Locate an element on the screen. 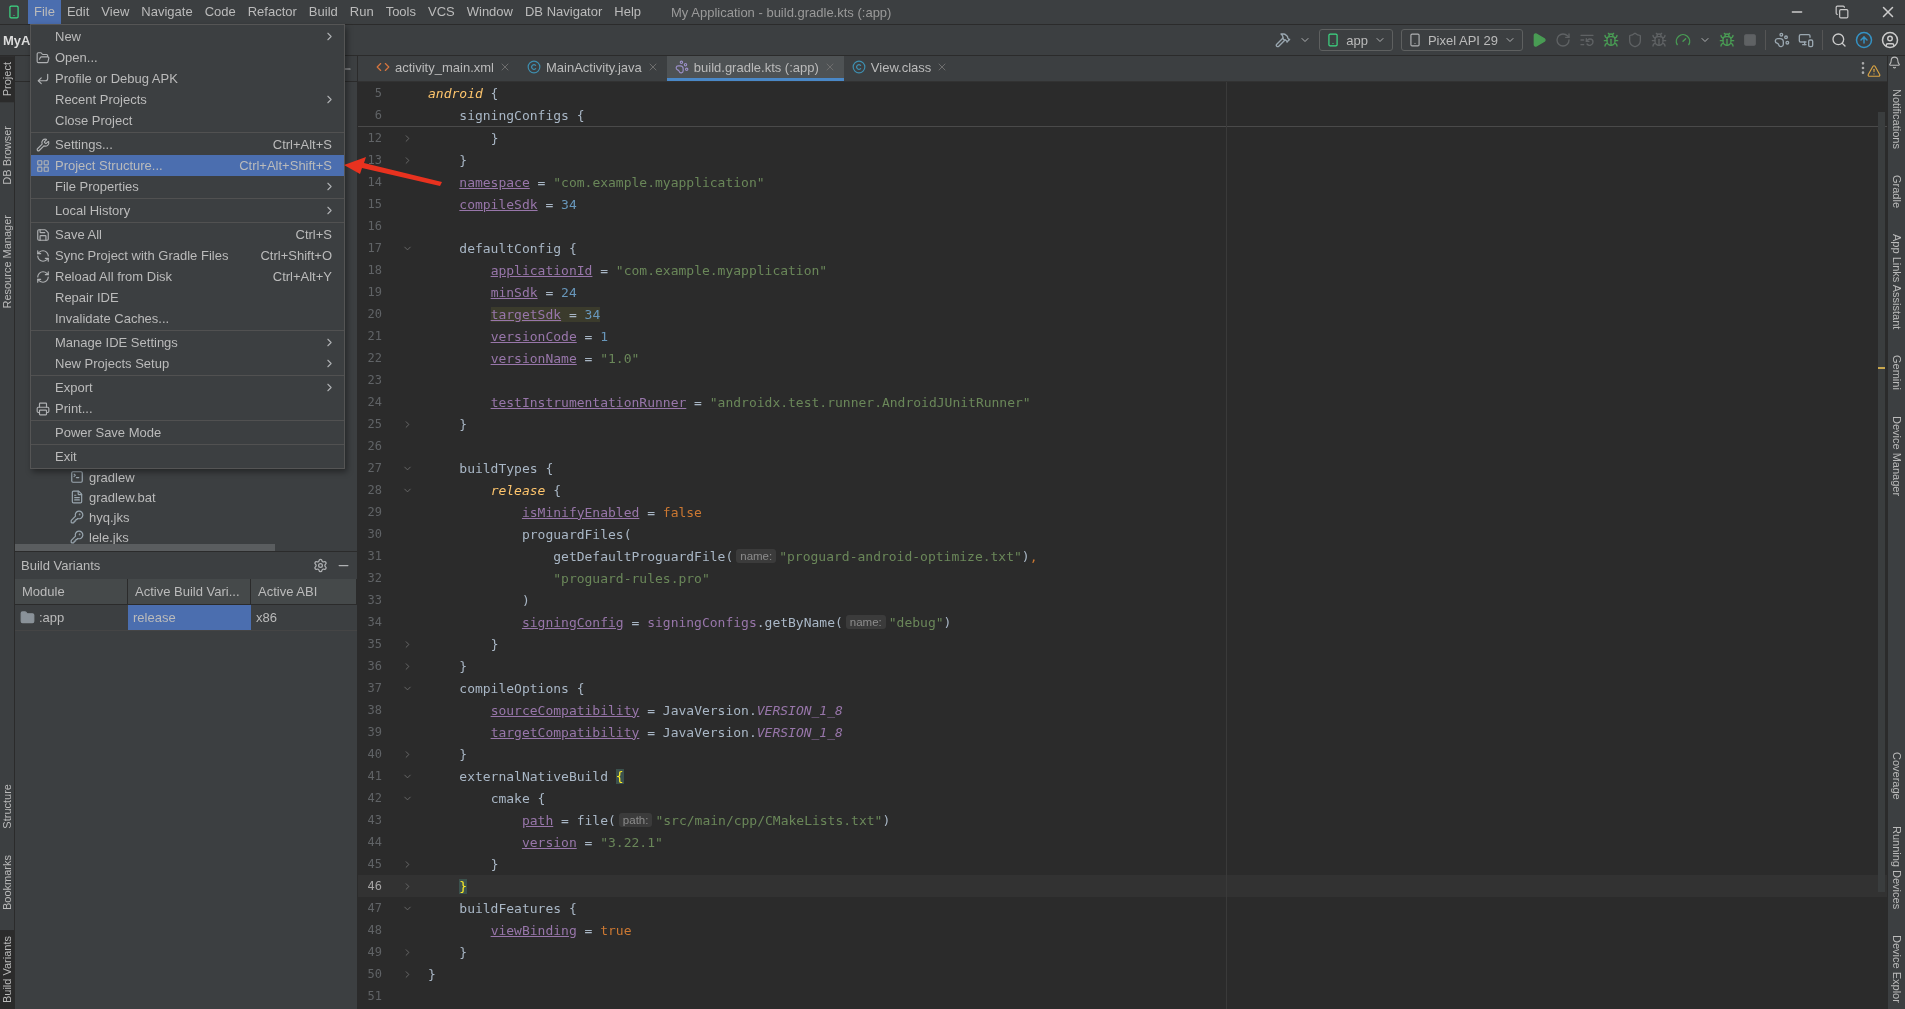  stop-icon is located at coordinates (1750, 40).